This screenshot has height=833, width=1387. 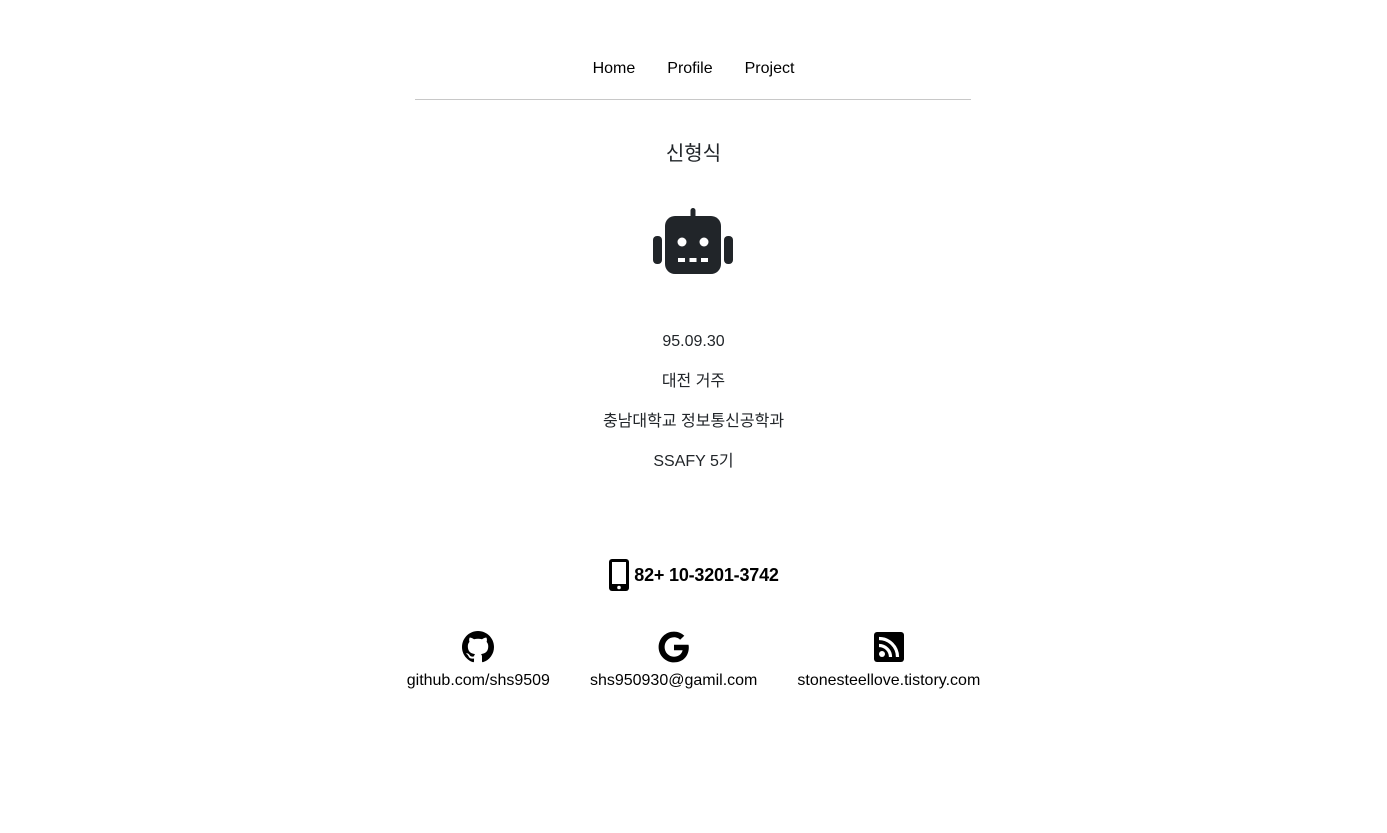 What do you see at coordinates (689, 69) in the screenshot?
I see `nav-profile-link: Profile` at bounding box center [689, 69].